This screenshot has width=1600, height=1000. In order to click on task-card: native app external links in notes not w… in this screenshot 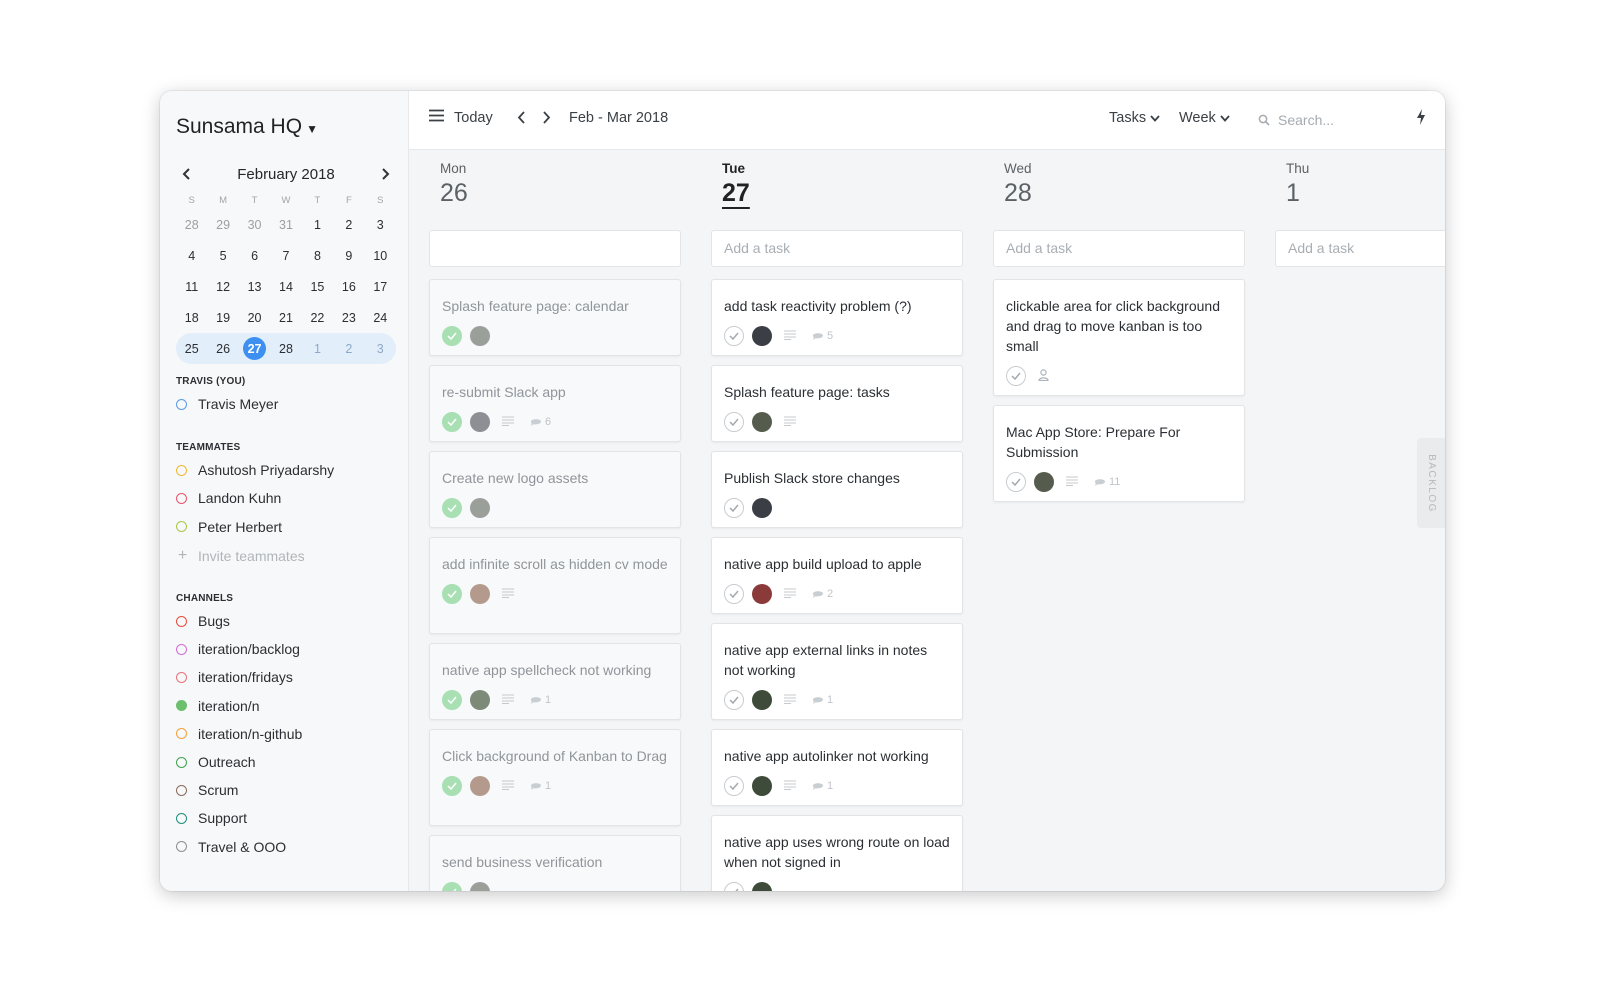, I will do `click(837, 671)`.